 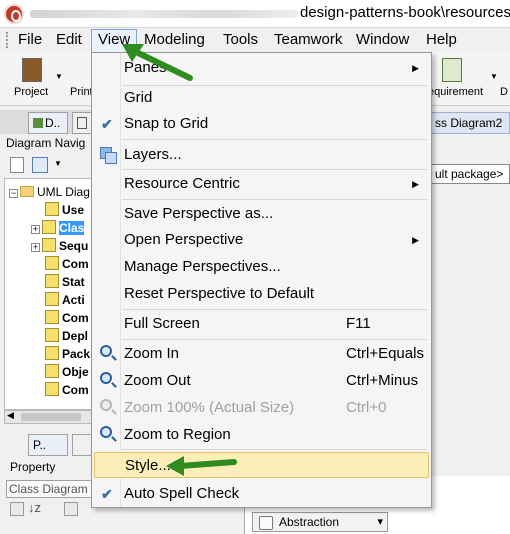 I want to click on zoom-in-icon, so click(x=106, y=351).